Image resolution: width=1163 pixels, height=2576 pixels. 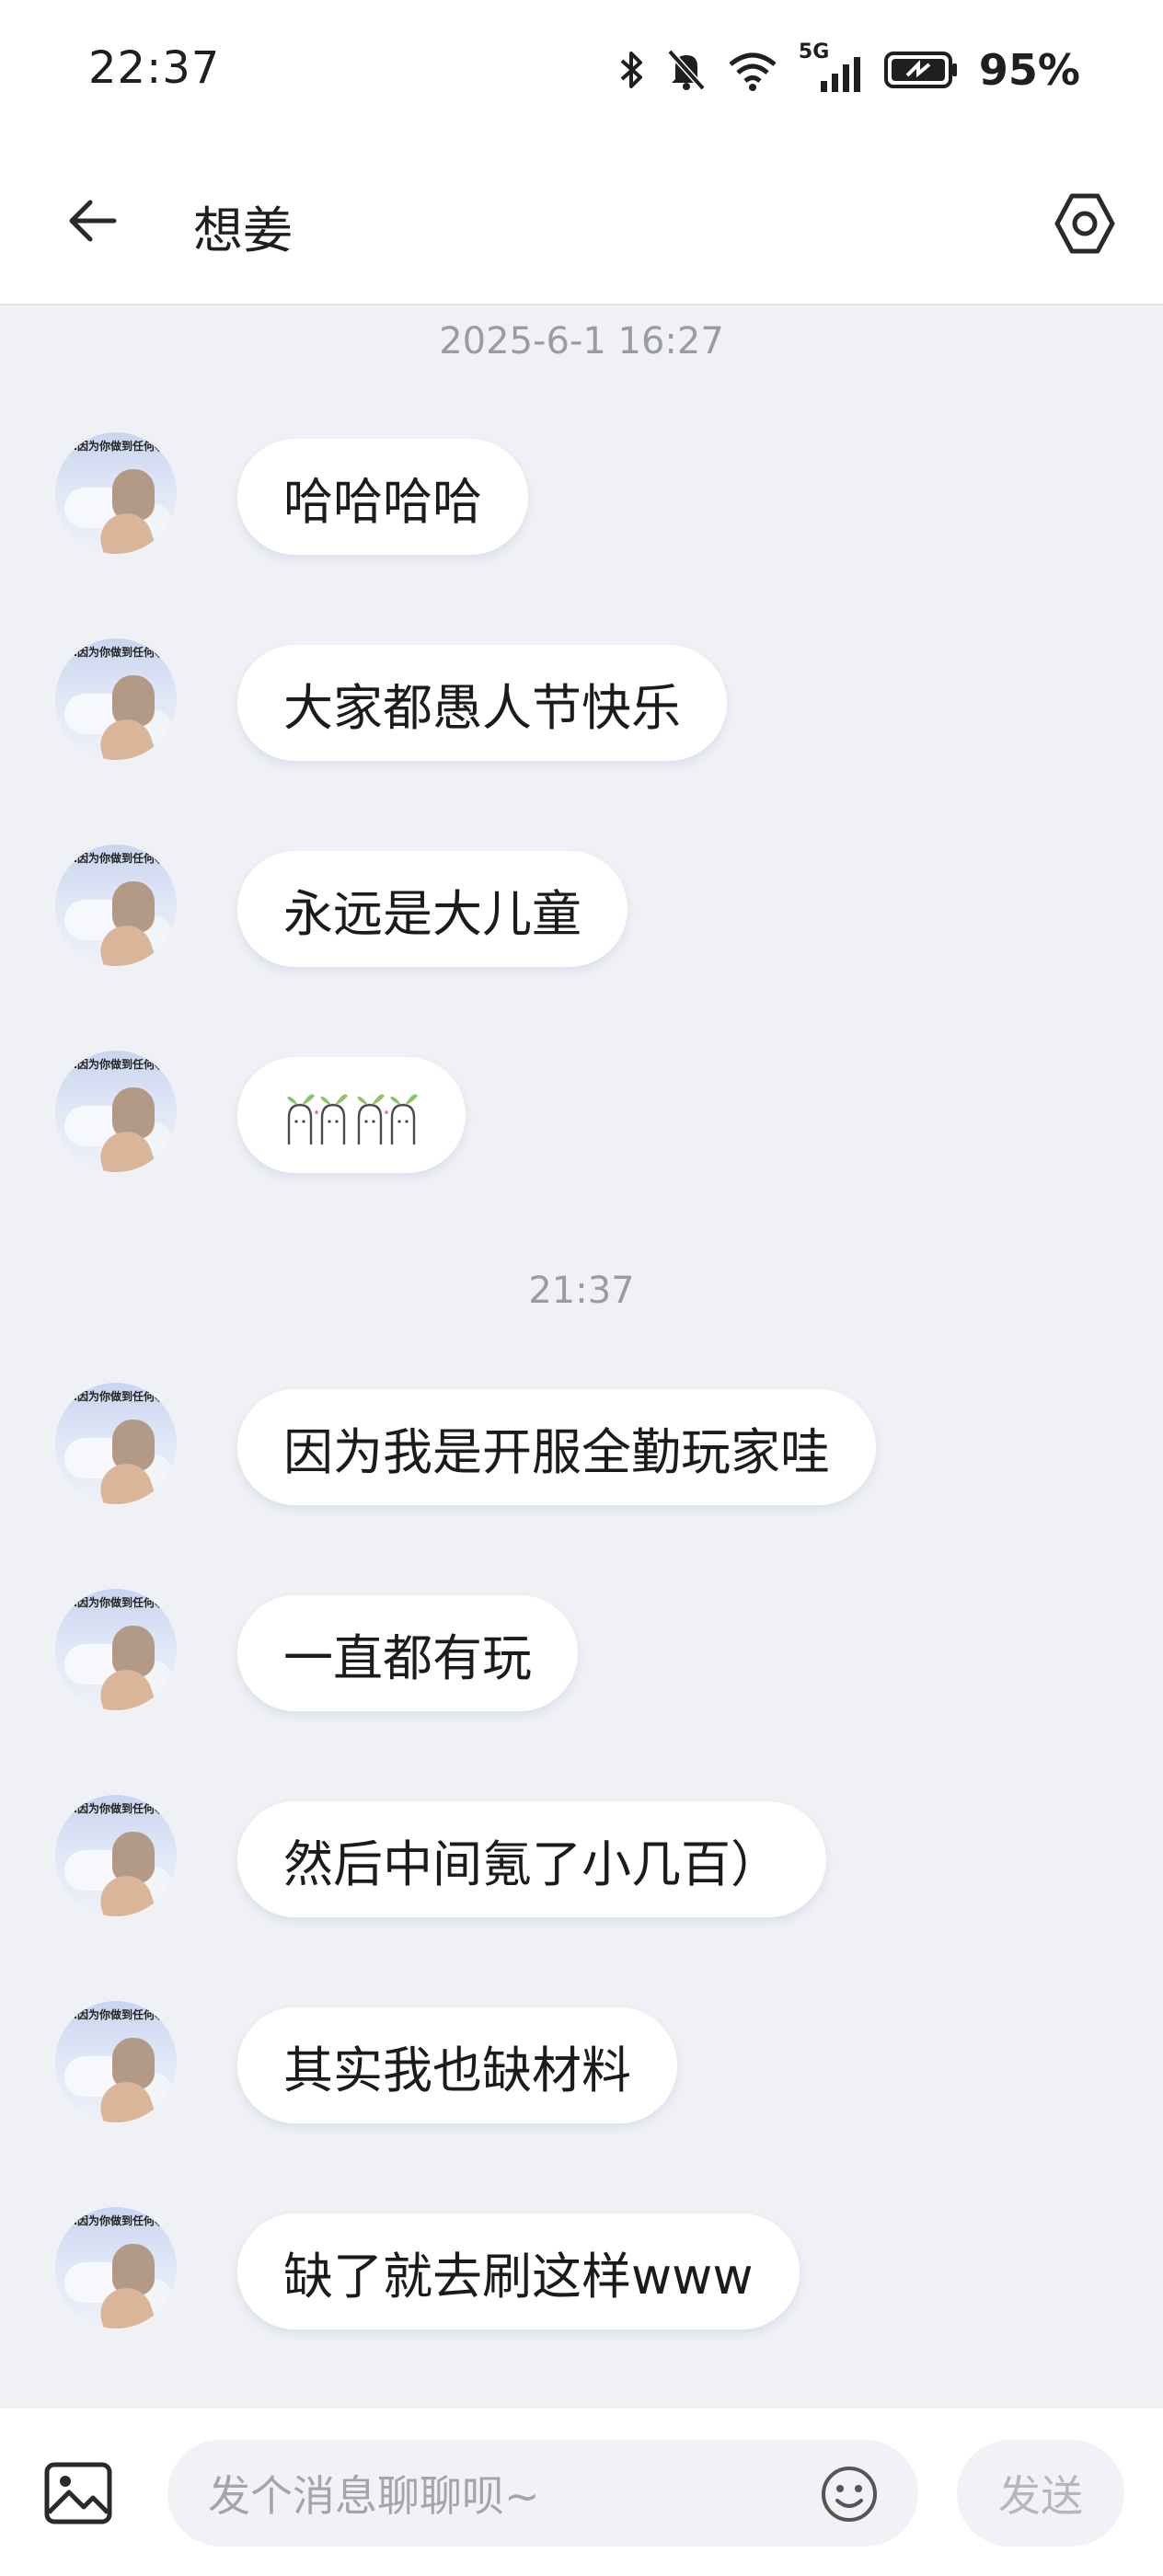 I want to click on message-bubble: 因为我是开服全勤玩家哇, so click(x=557, y=1447).